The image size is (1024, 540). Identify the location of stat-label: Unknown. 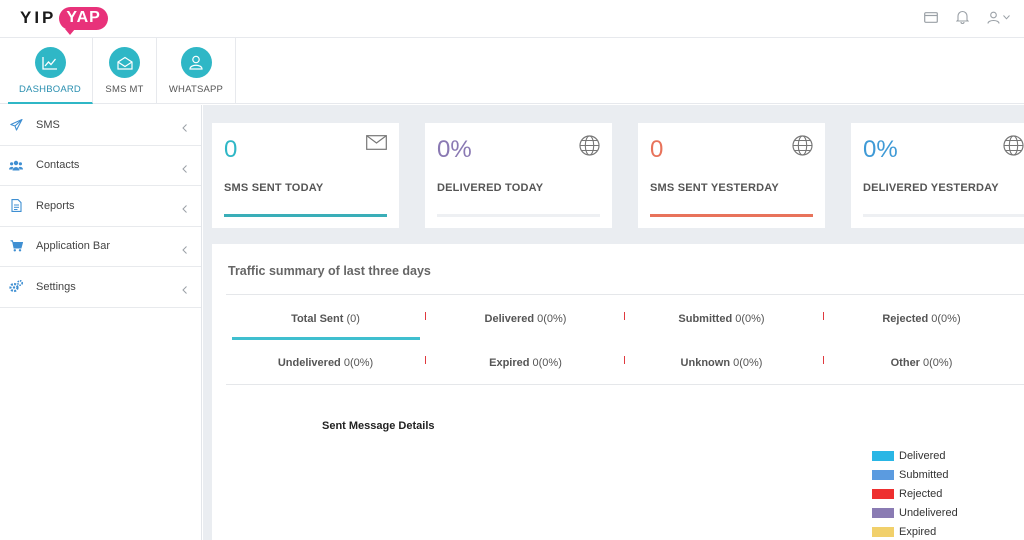
(705, 363).